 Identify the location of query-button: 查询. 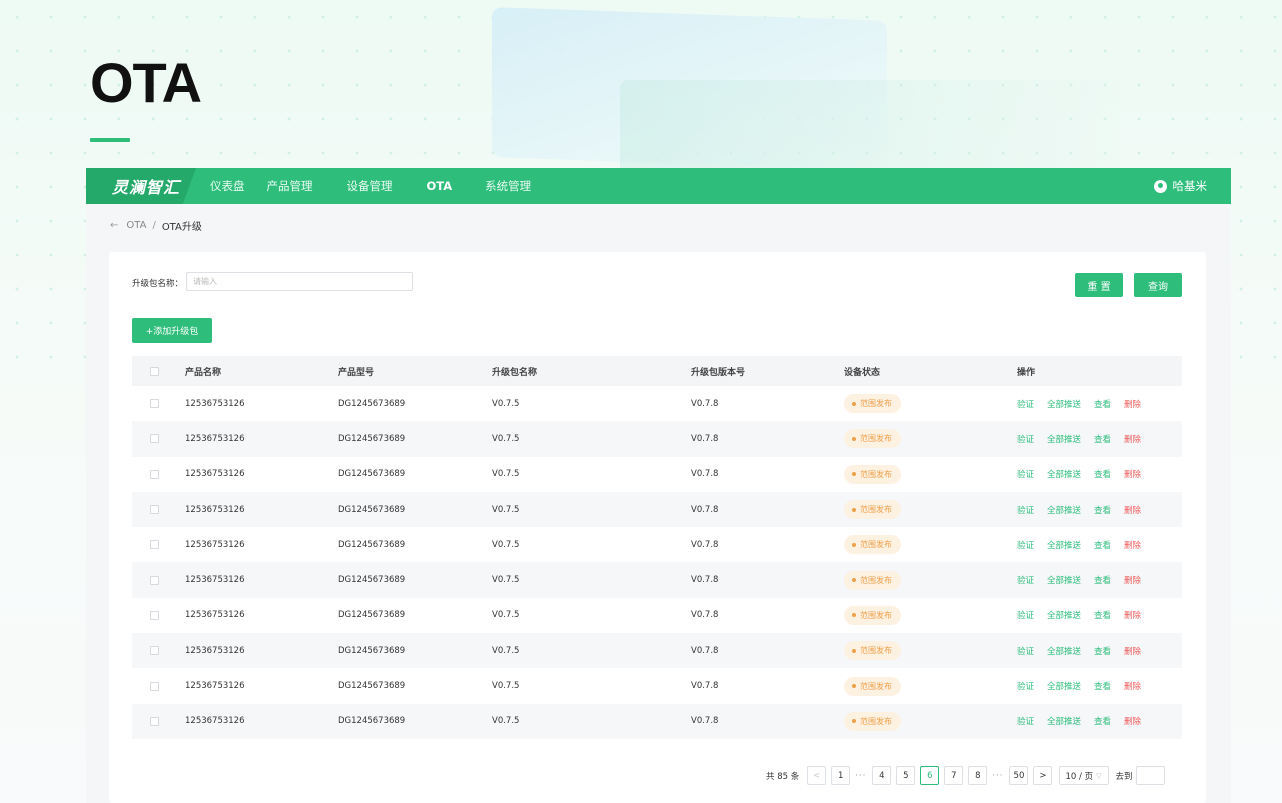
(1158, 285).